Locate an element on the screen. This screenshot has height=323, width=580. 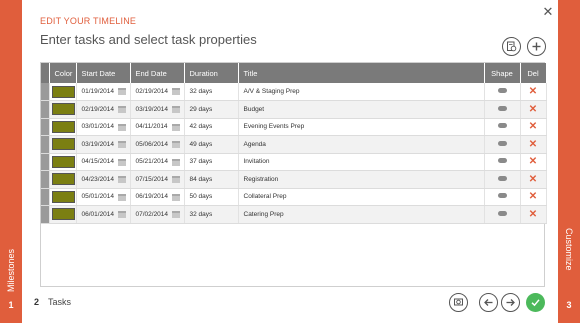
start-date-cell: 06/01/2014 is located at coordinates (103, 214).